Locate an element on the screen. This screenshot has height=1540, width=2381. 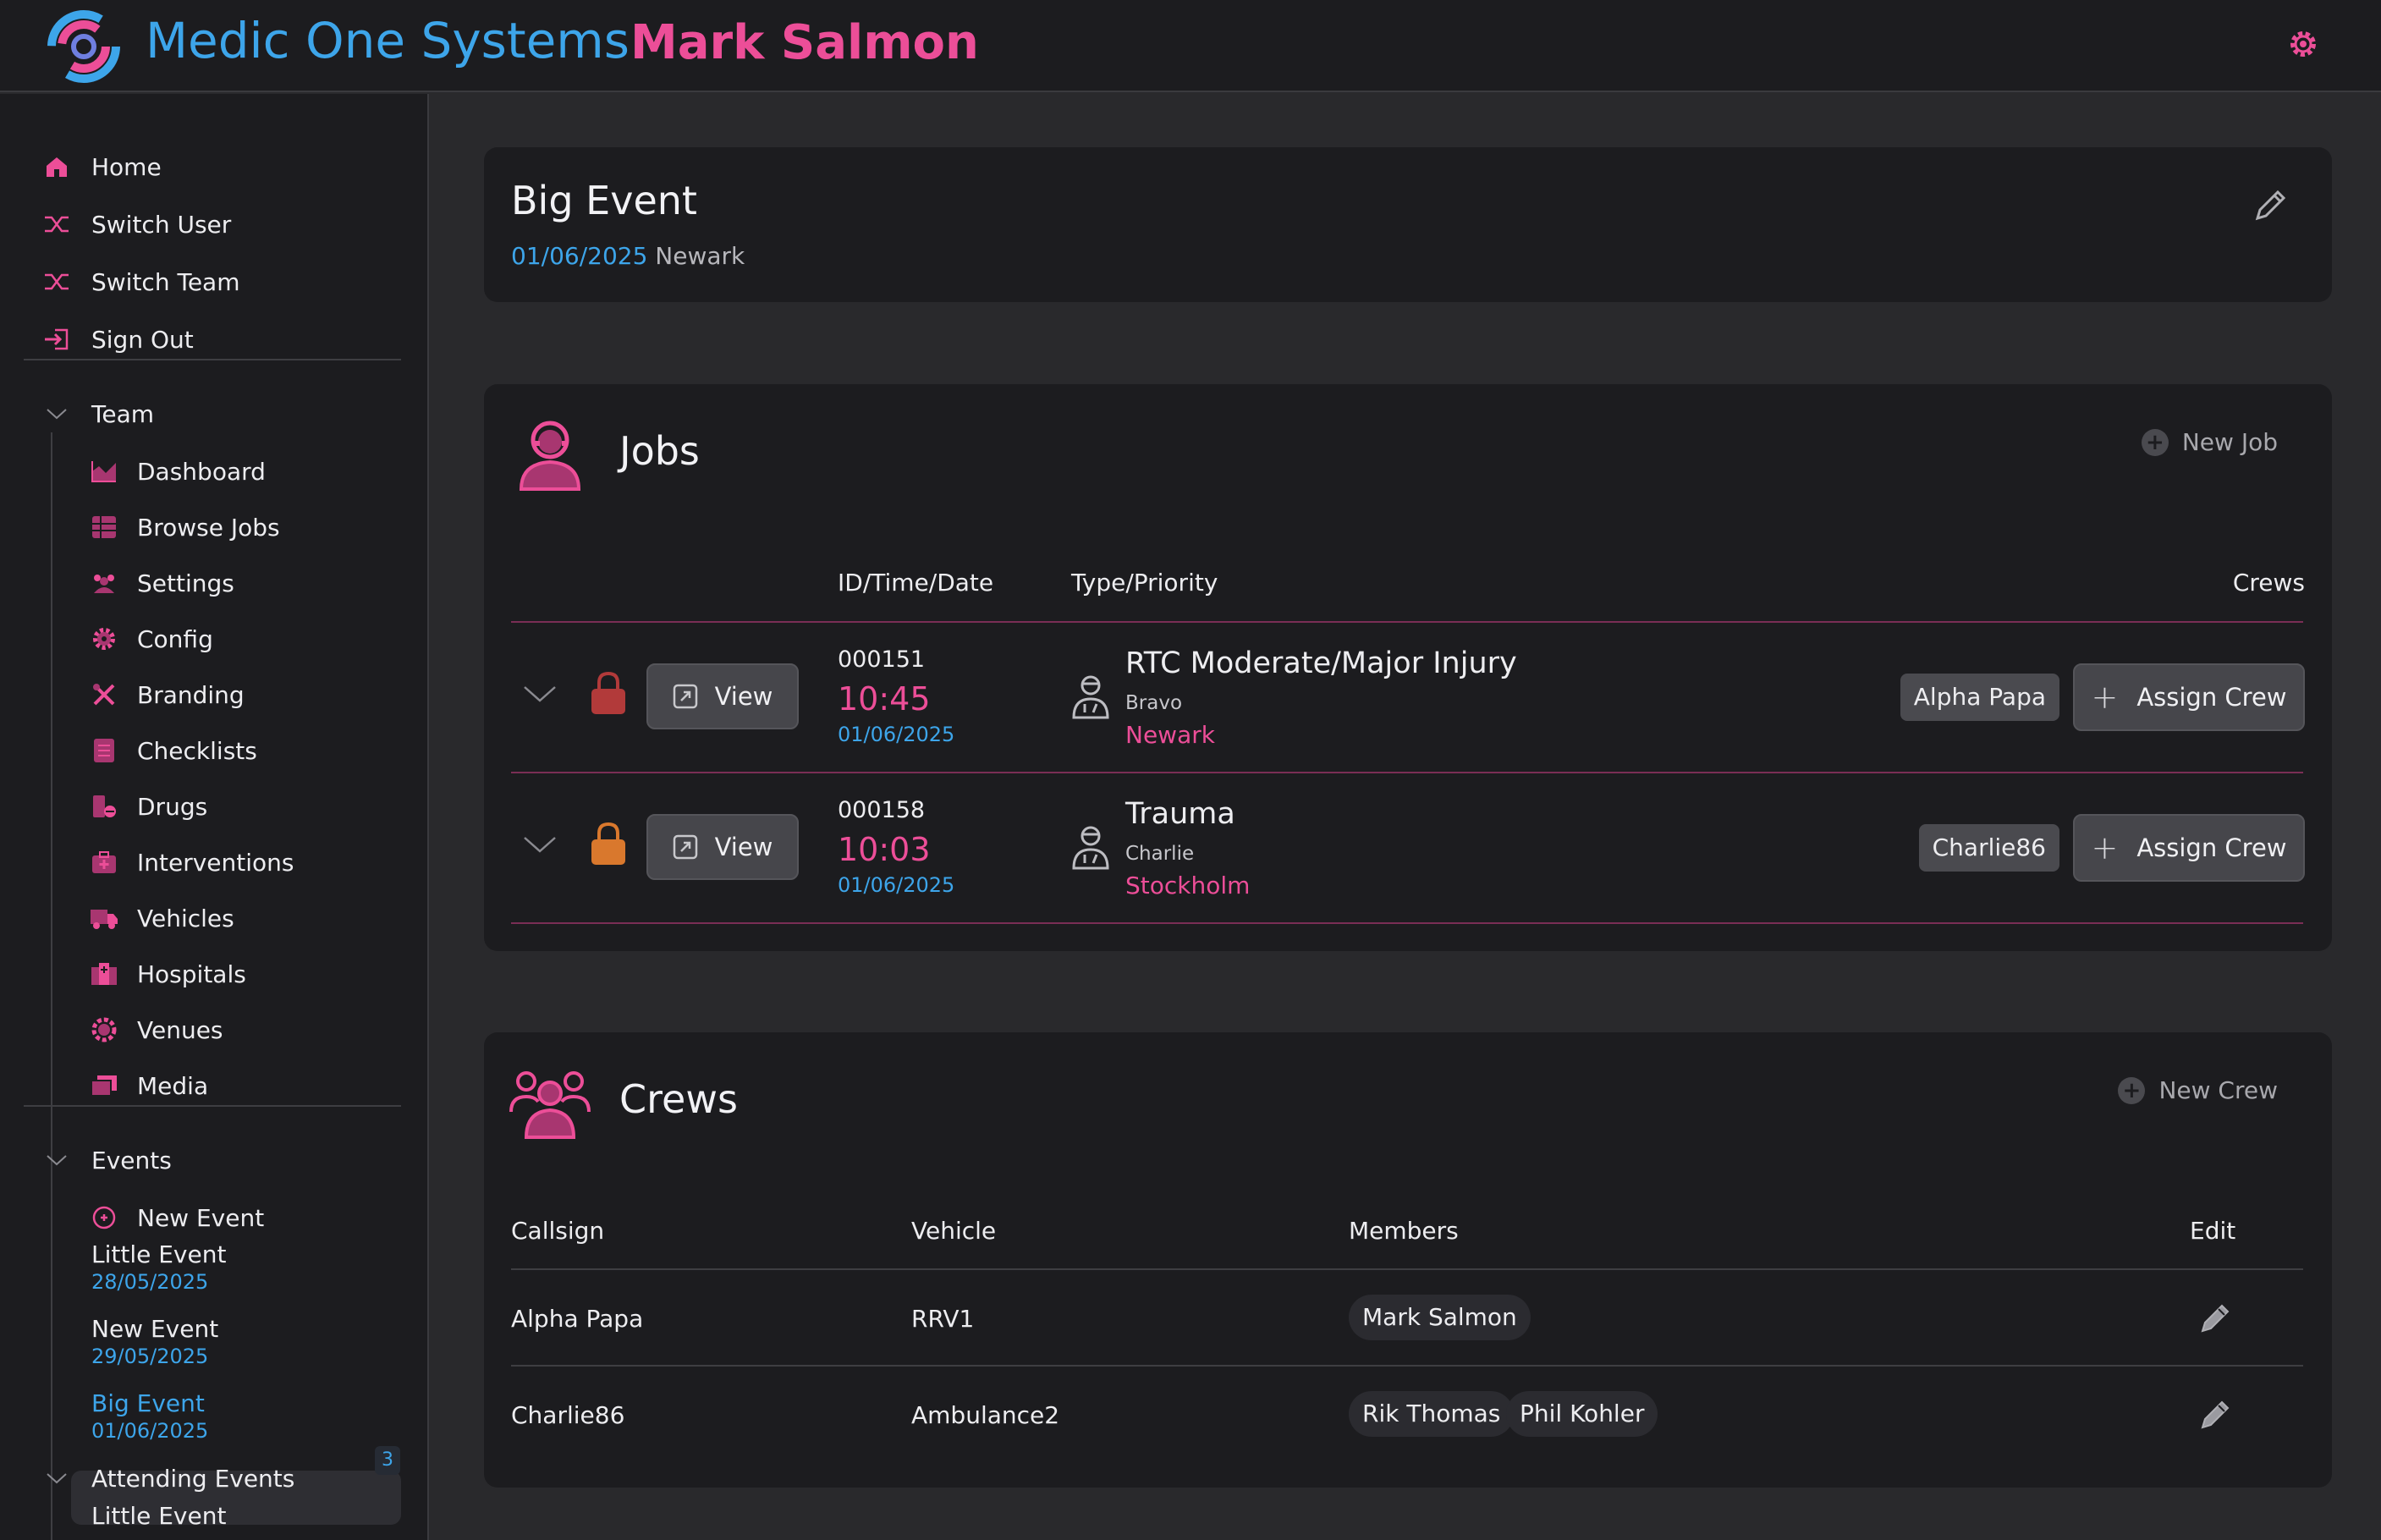
assigned-crew-chip: Charlie86 is located at coordinates (1989, 848).